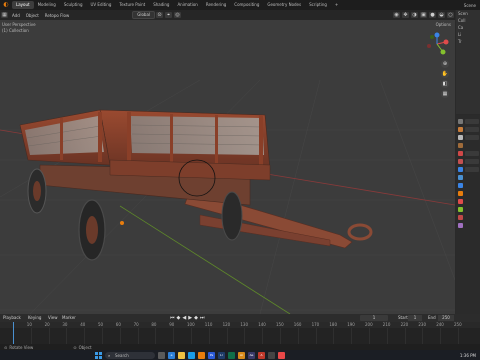 The height and width of the screenshot is (360, 480). I want to click on play-icon: ▶, so click(190, 318).